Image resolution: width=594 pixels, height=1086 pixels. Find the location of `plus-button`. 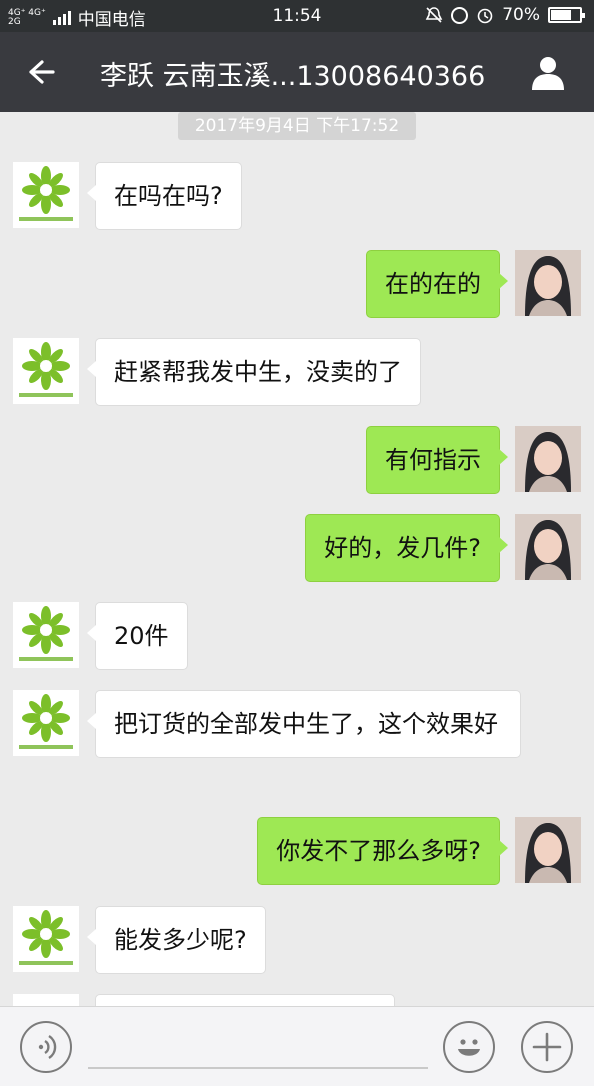

plus-button is located at coordinates (547, 1047).